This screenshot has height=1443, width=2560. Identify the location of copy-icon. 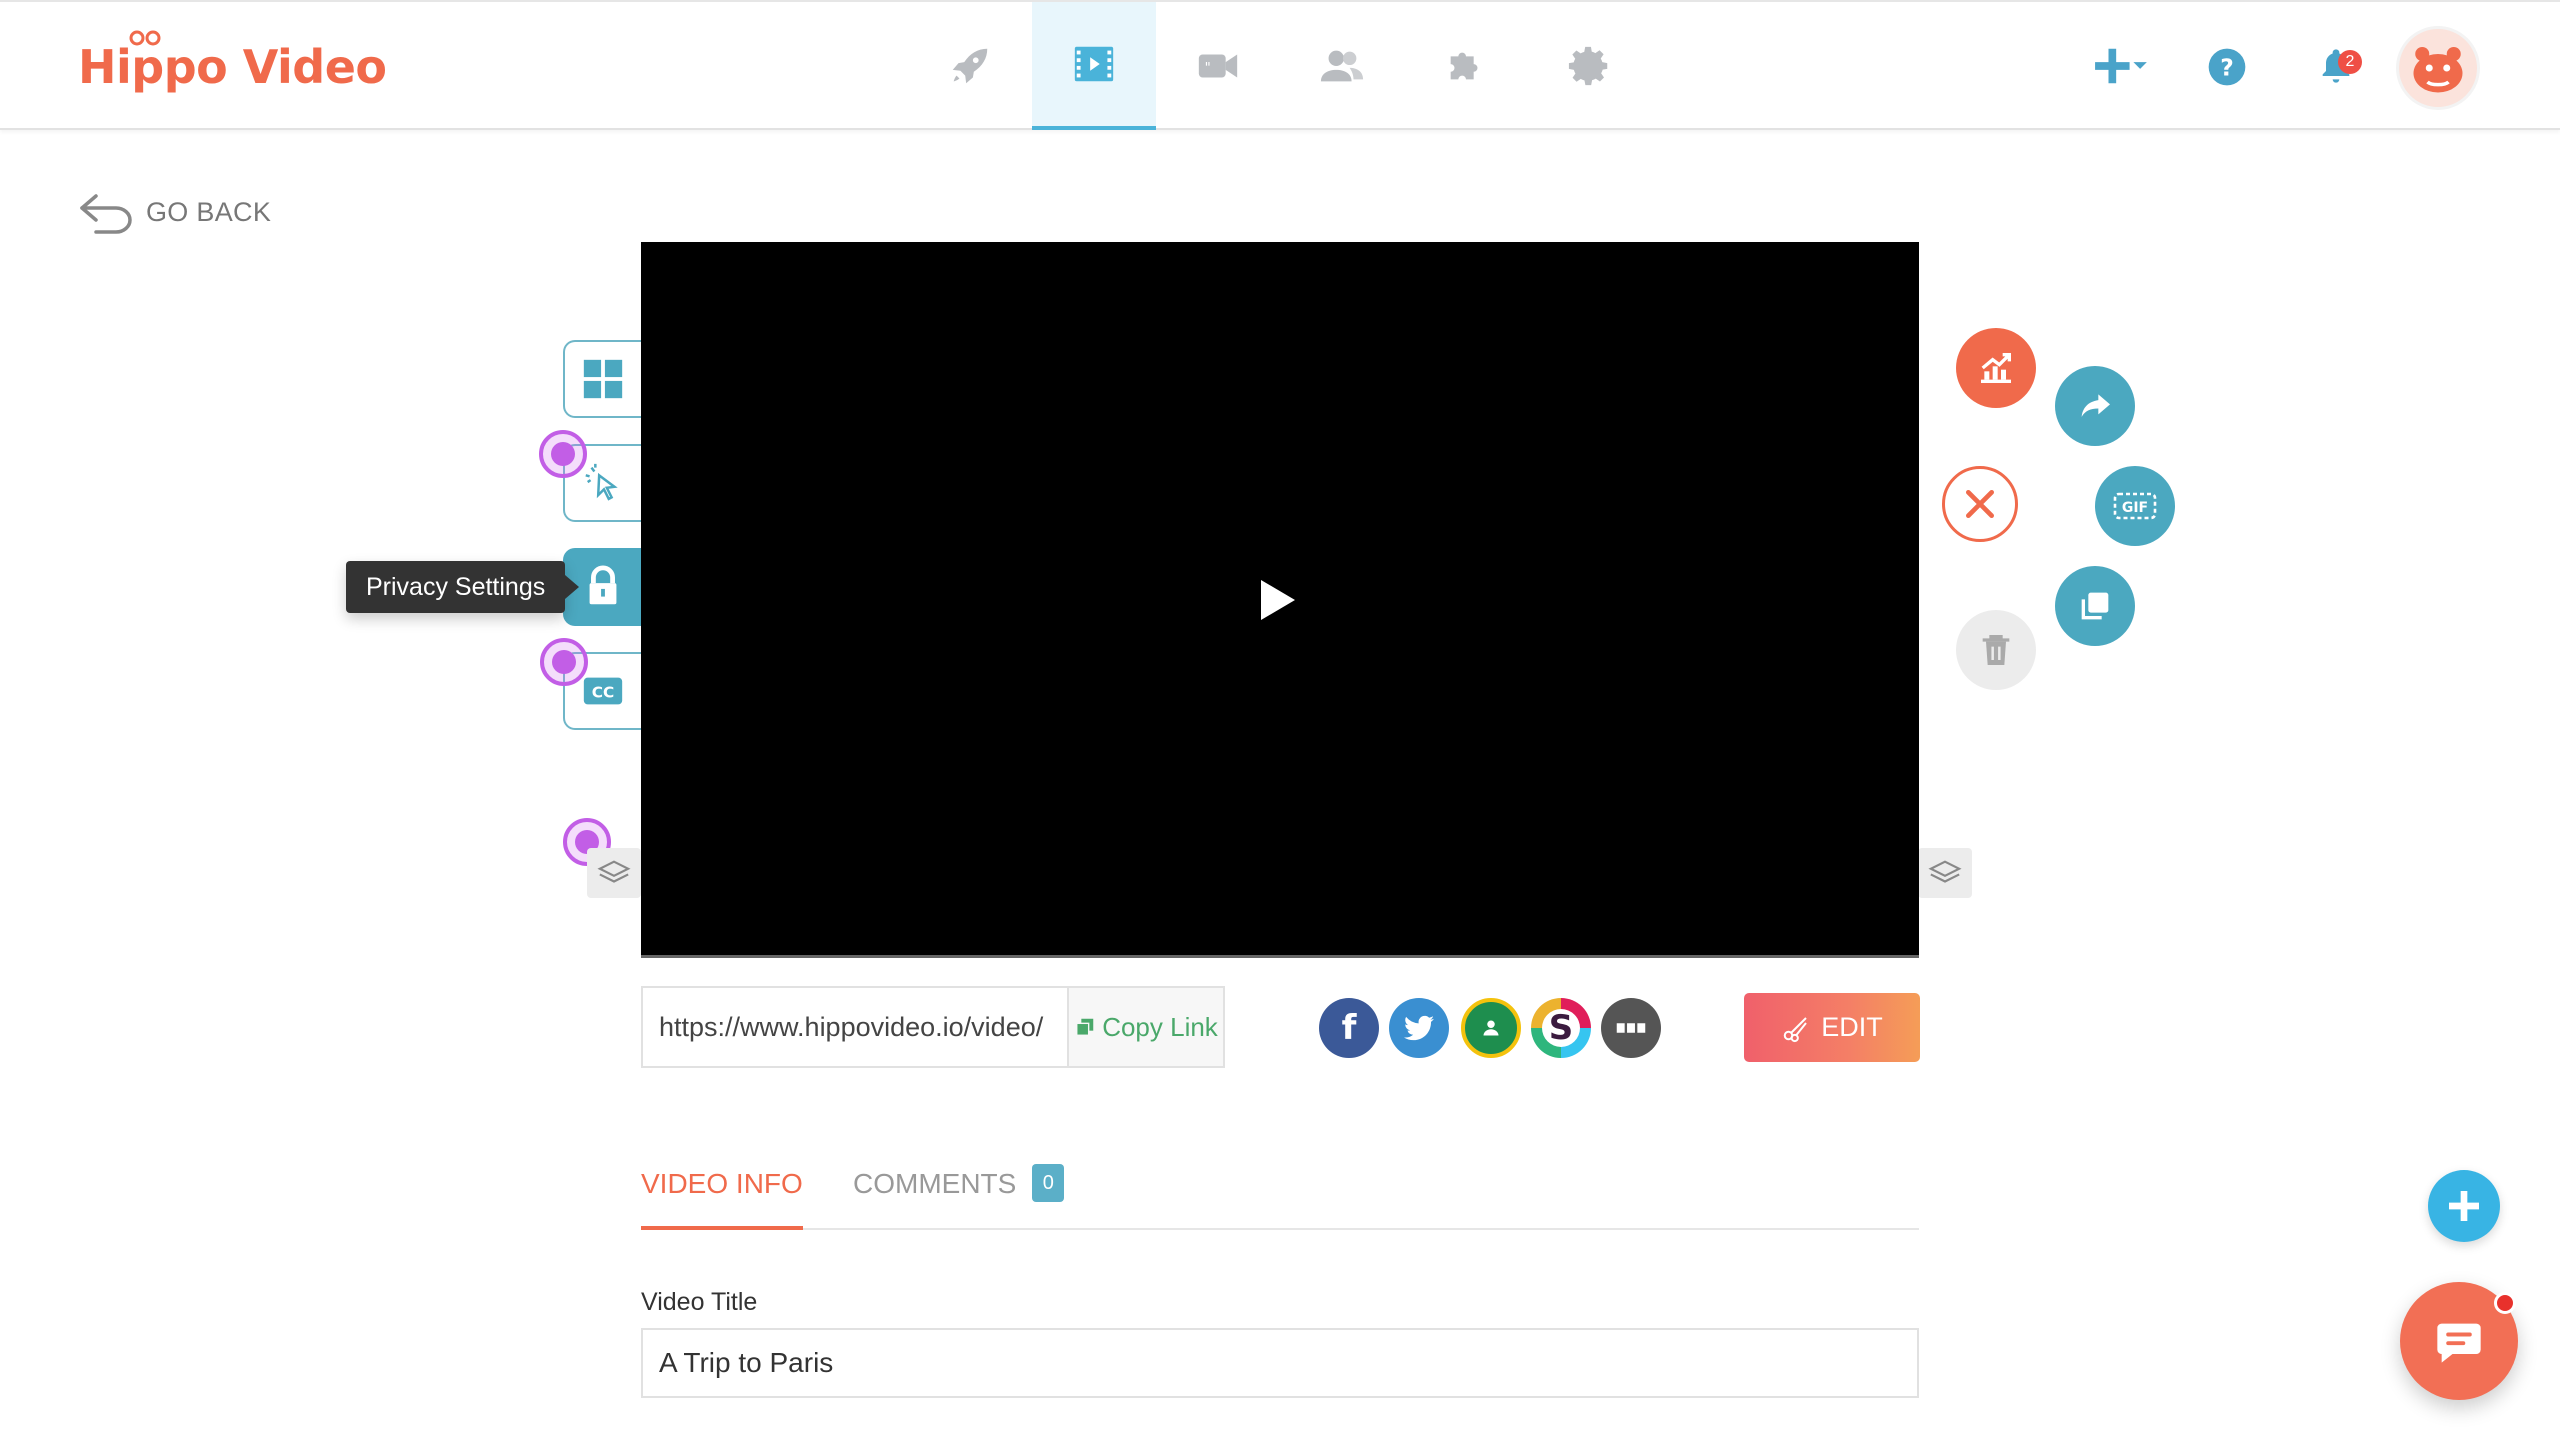
(1085, 1027).